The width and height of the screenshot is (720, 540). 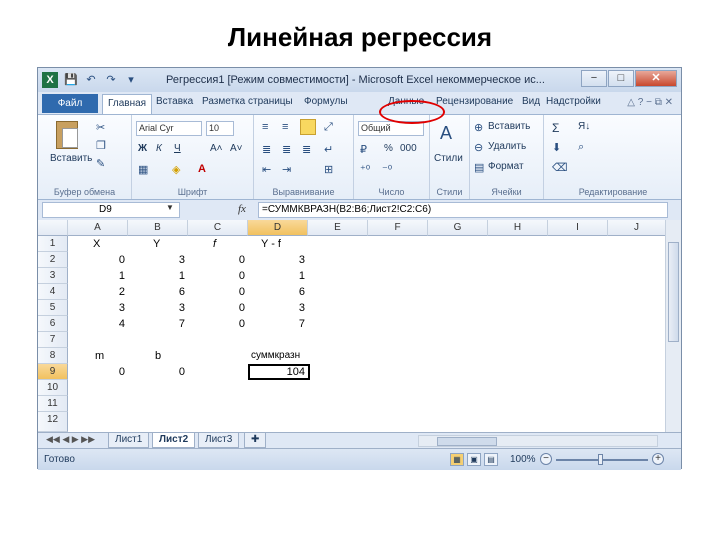 I want to click on tab-page-layout: Разметка страницы, so click(x=247, y=101).